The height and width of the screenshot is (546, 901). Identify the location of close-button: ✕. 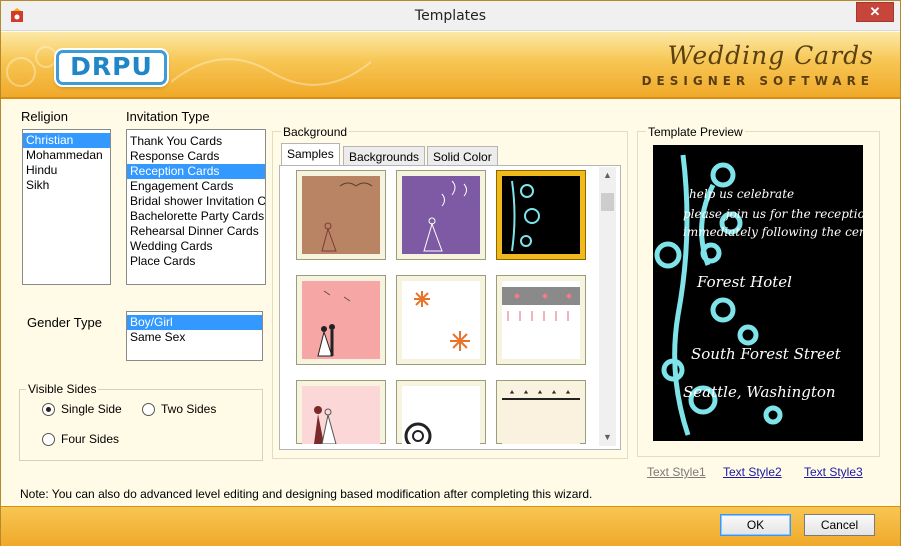
(875, 12).